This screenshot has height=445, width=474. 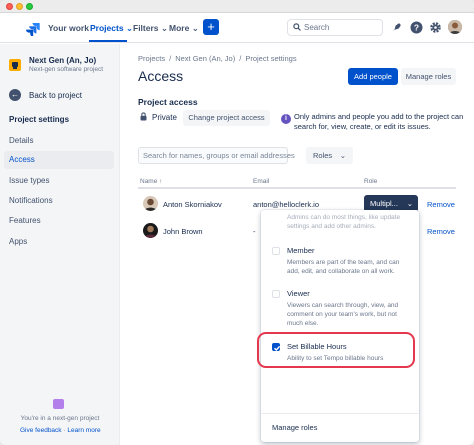 What do you see at coordinates (323, 155) in the screenshot?
I see `roles-filter-label: Roles` at bounding box center [323, 155].